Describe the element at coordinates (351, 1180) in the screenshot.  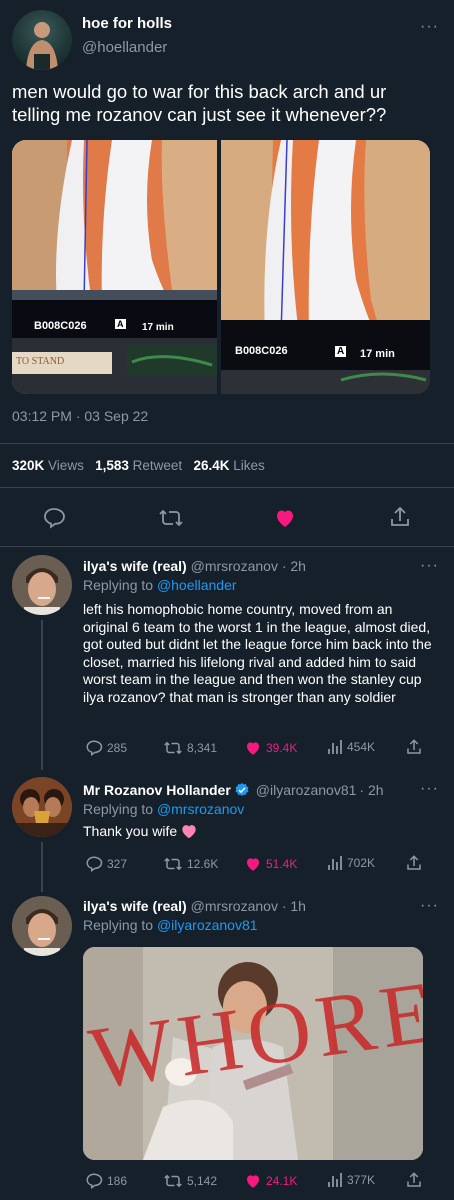
I see `views-count-button: 377K` at that location.